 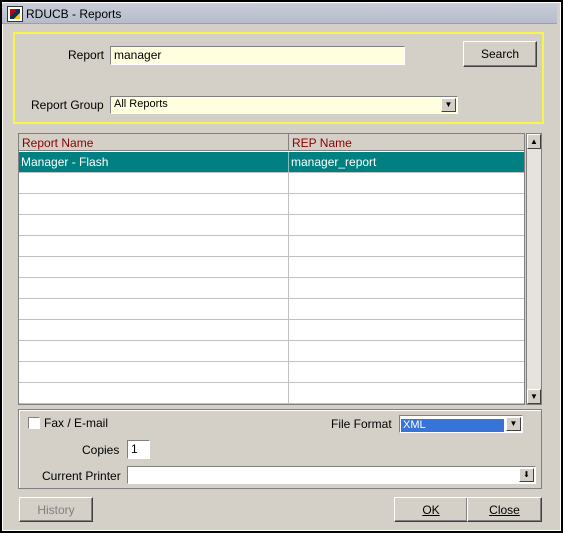 I want to click on file-format-label: File Format, so click(x=361, y=424).